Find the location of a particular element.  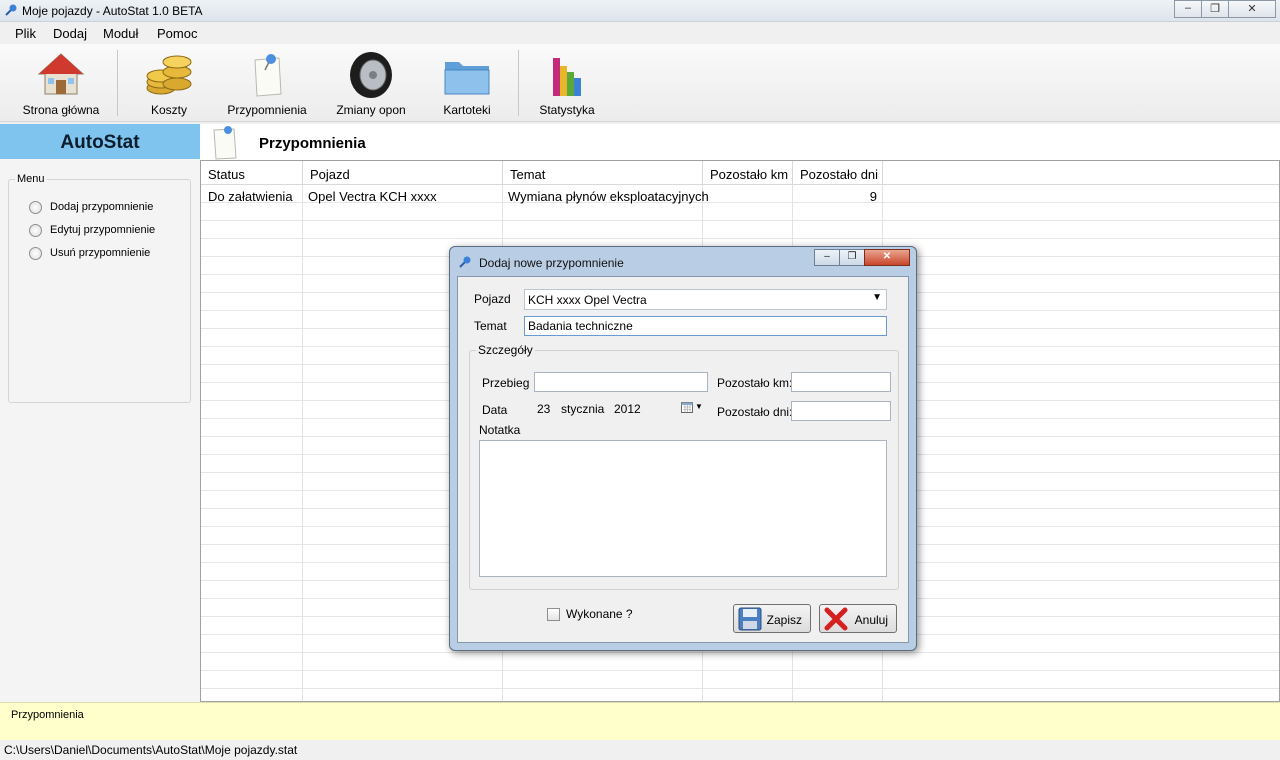

date-day: 23 is located at coordinates (544, 409).